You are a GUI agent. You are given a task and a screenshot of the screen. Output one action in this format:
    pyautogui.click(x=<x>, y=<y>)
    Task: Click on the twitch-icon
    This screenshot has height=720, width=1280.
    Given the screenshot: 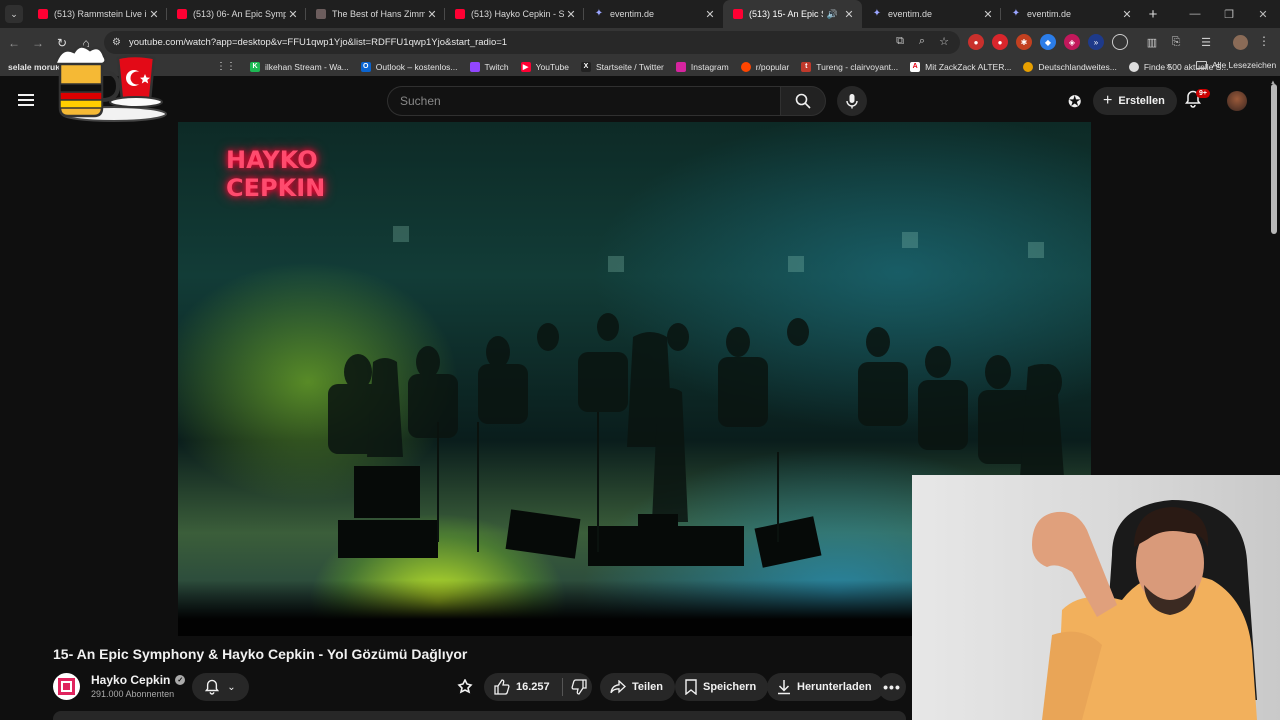 What is the action you would take?
    pyautogui.click(x=474, y=66)
    